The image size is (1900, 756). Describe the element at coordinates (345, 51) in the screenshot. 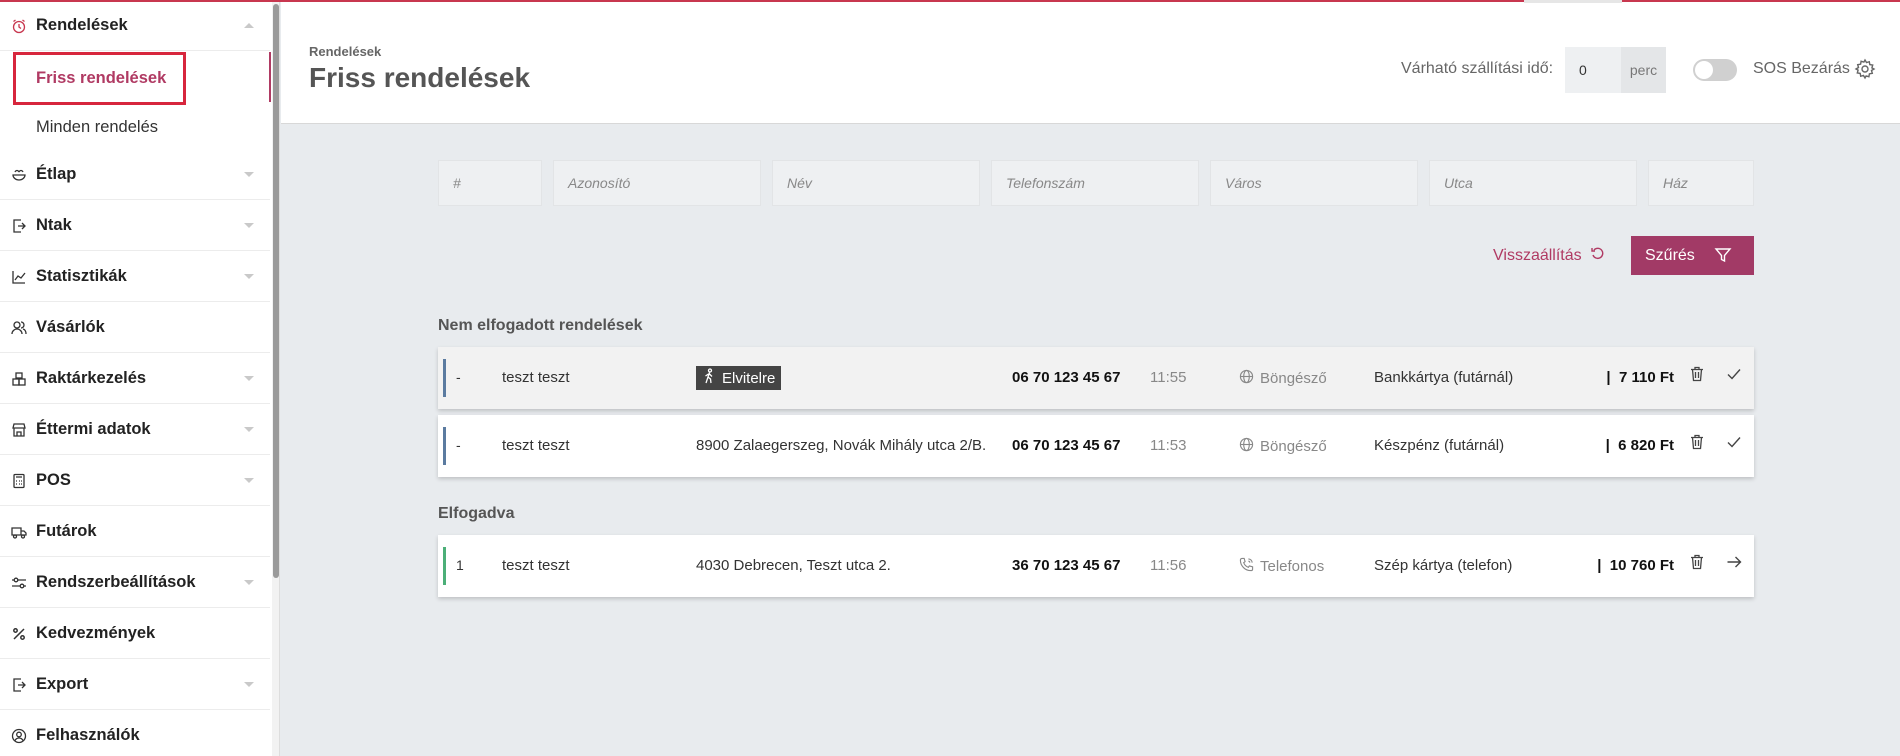

I see `breadcrumb: Rendelések` at that location.